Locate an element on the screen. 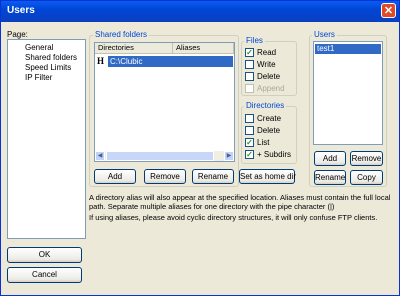 This screenshot has height=296, width=400. dirs-subdirs-checkbox: ✓ is located at coordinates (249, 154).